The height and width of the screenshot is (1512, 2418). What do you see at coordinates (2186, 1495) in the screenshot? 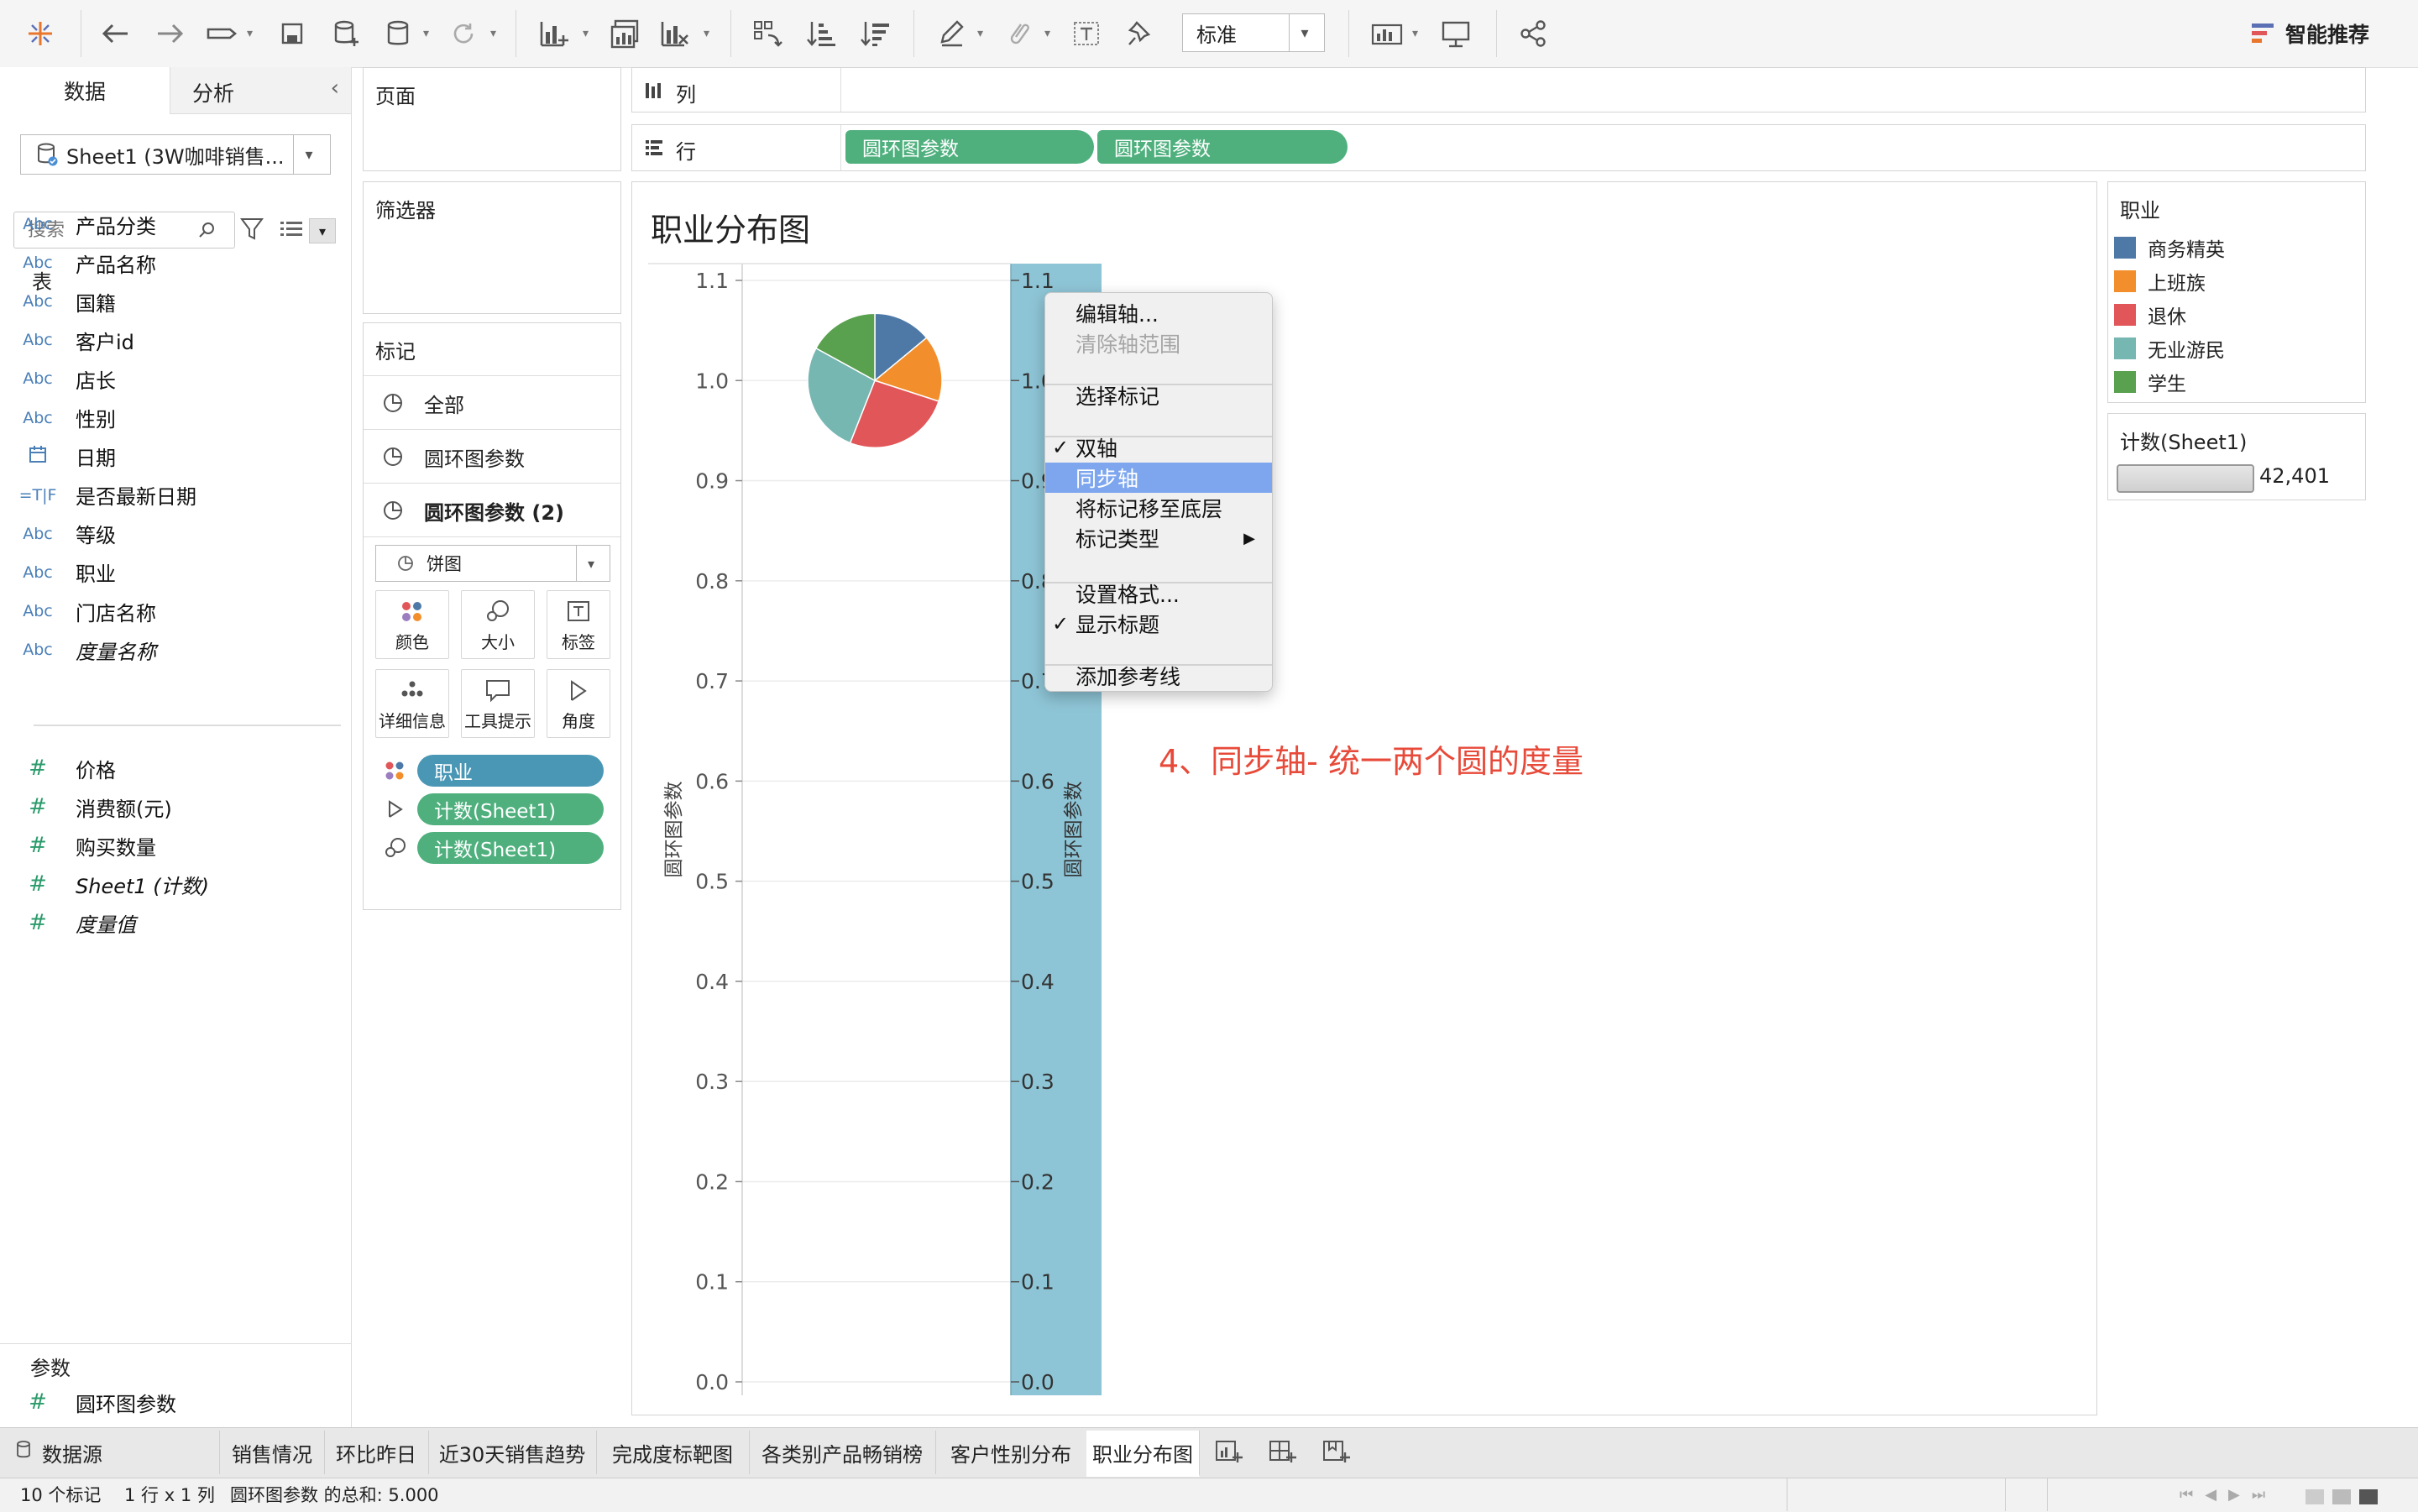
I see `first-sheet-icon: ⏮` at bounding box center [2186, 1495].